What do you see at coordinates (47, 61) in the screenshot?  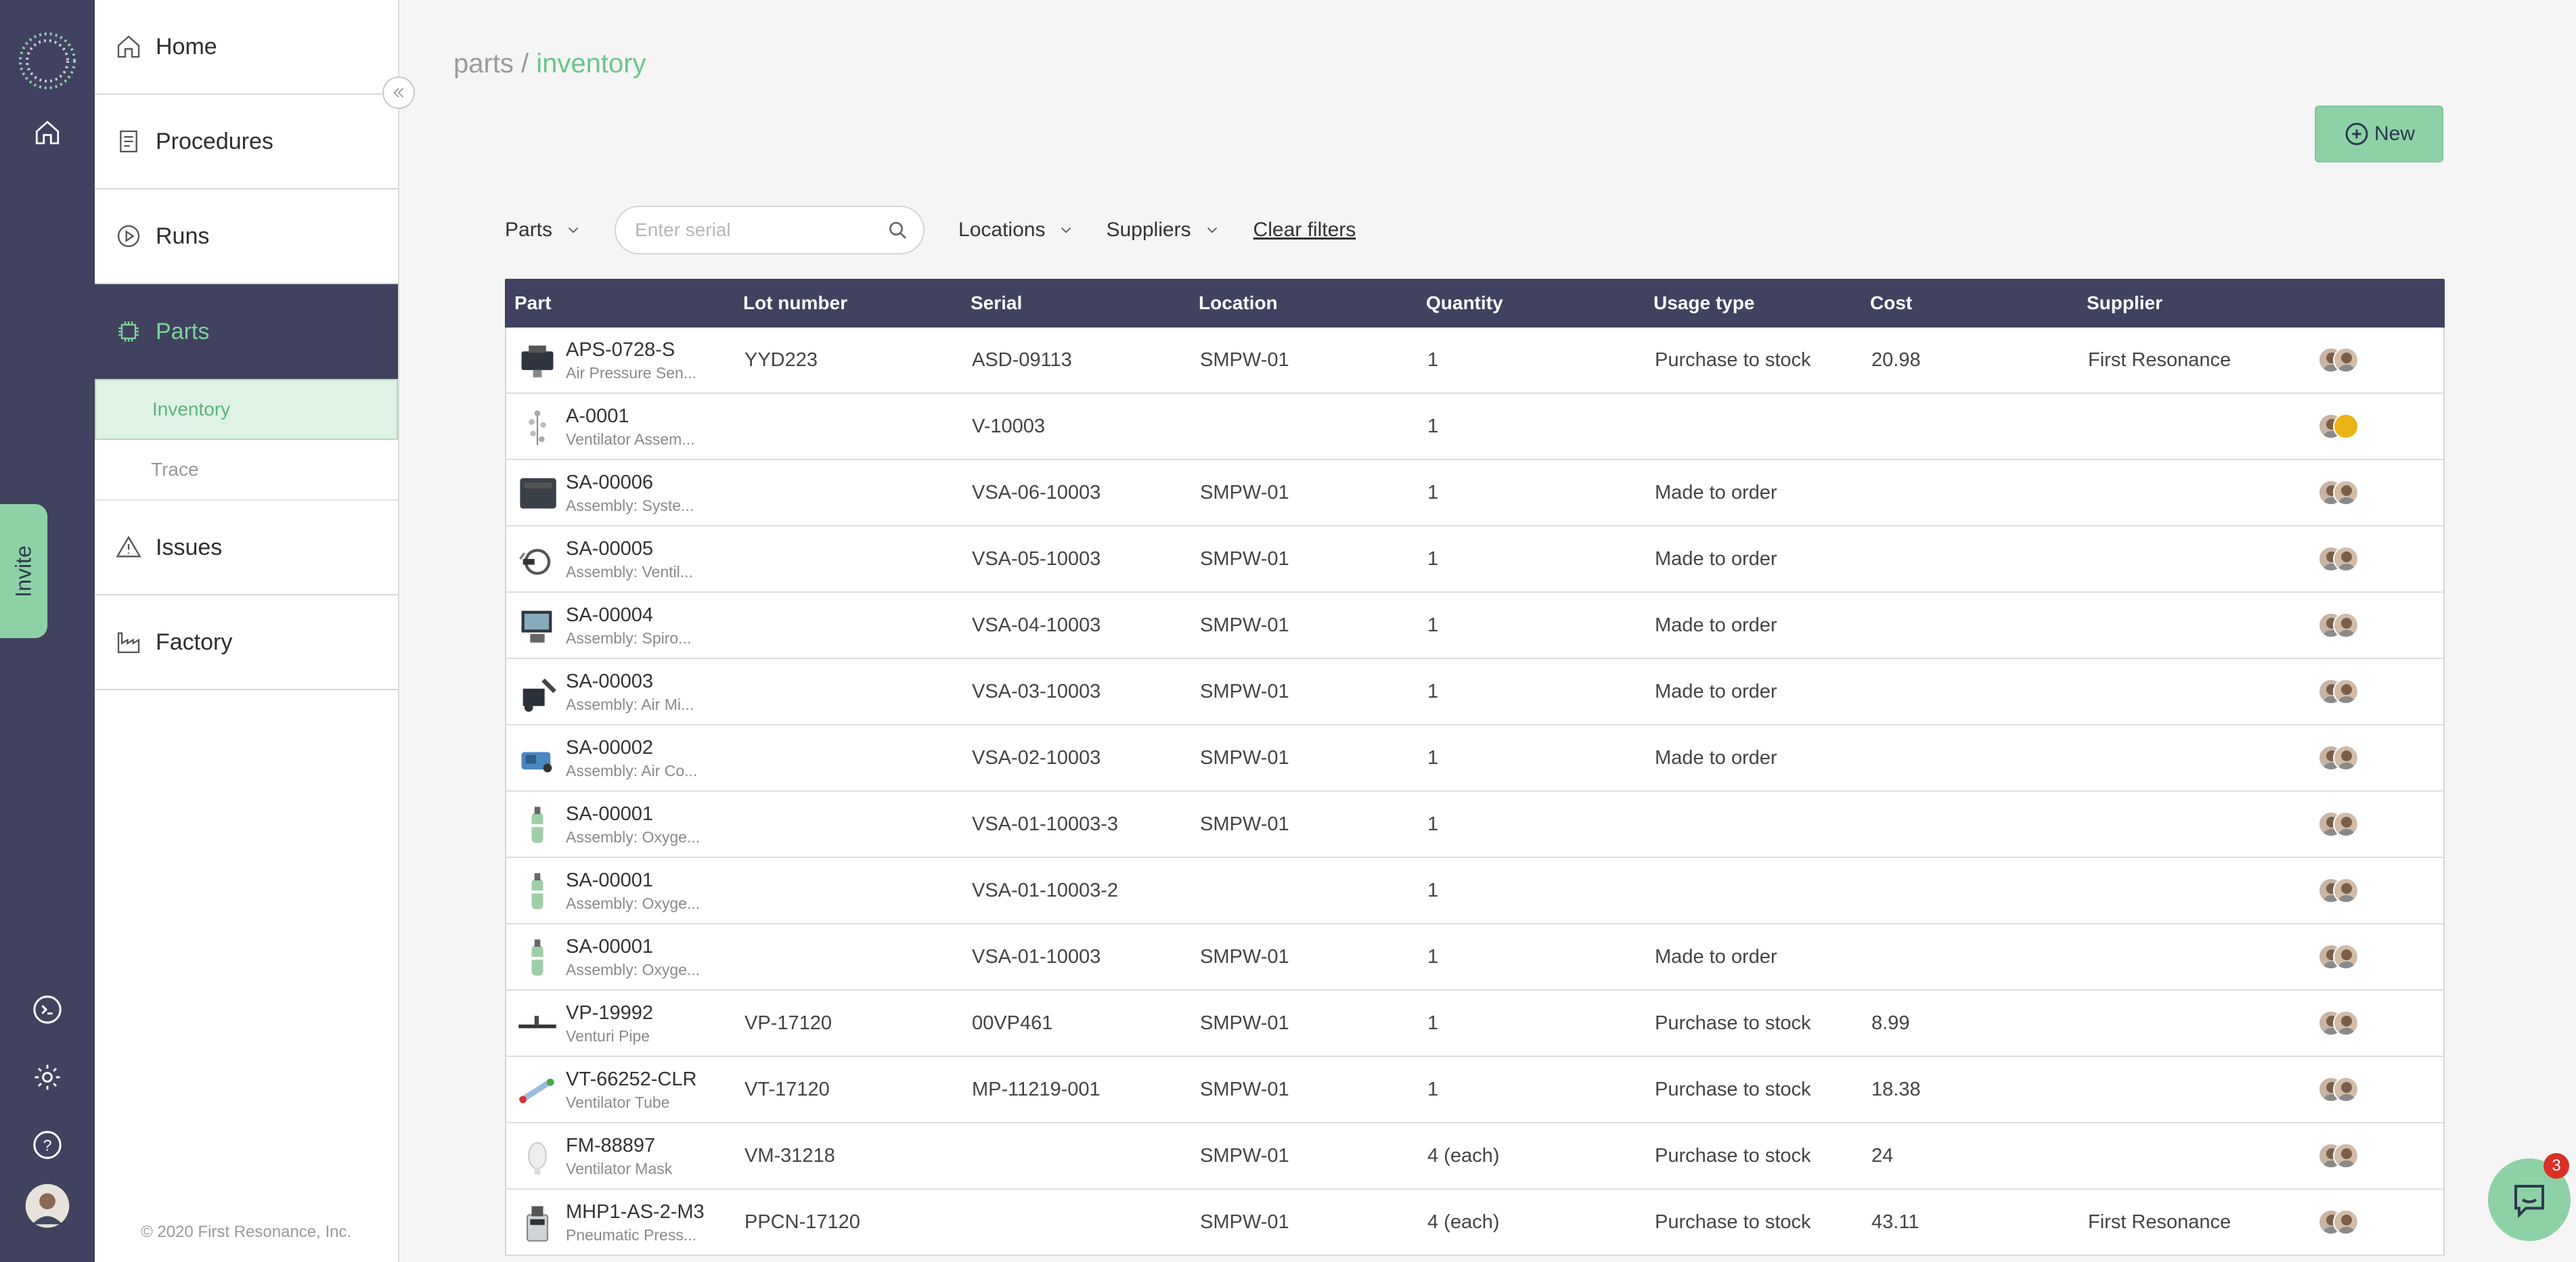 I see `app-logo` at bounding box center [47, 61].